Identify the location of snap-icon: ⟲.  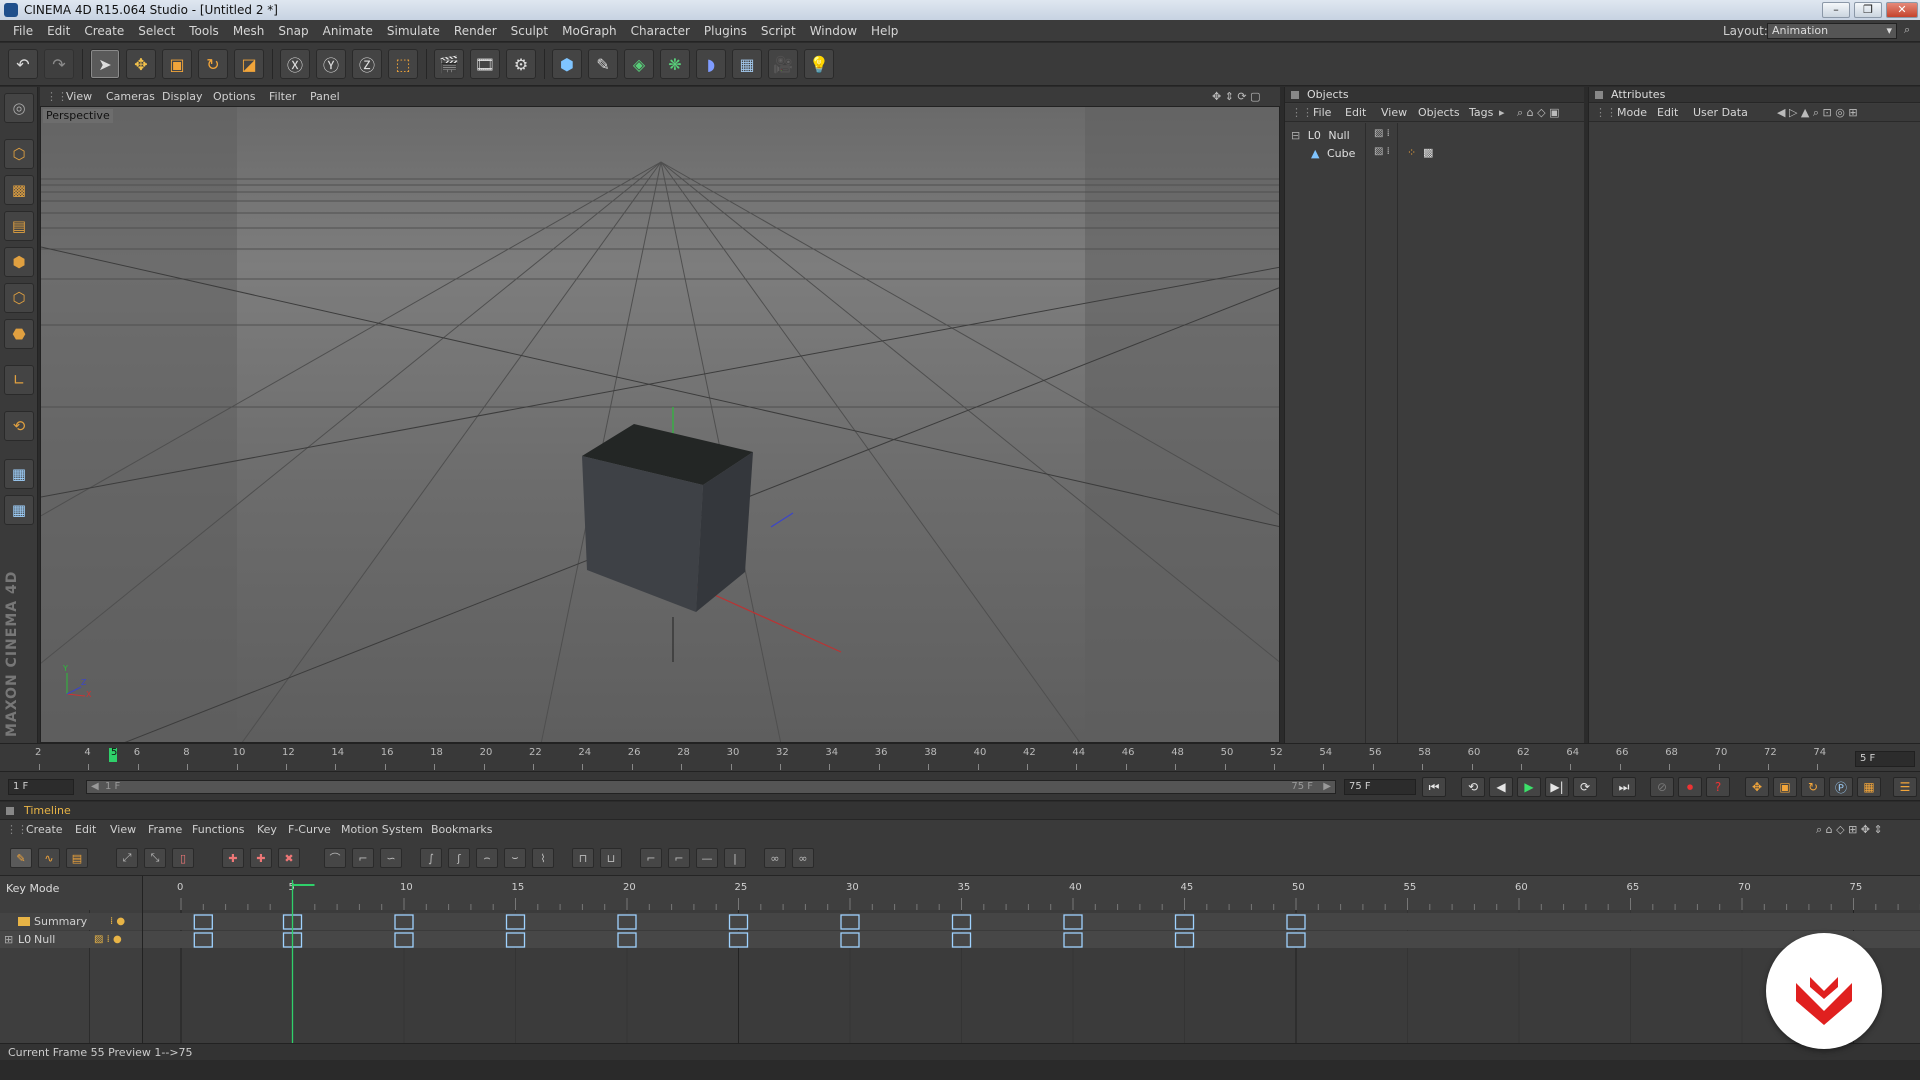
(19, 426).